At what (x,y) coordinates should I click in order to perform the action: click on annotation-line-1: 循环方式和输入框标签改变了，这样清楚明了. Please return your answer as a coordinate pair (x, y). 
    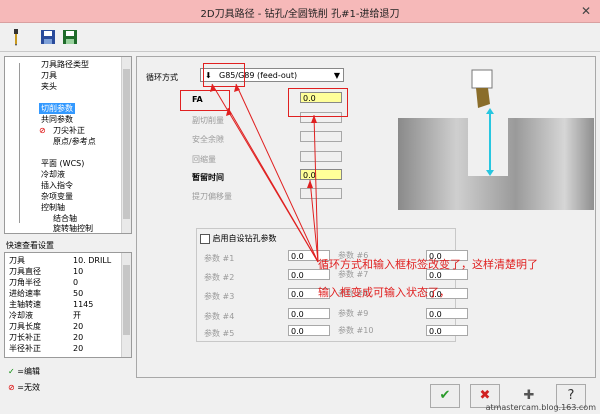
    Looking at the image, I should click on (428, 264).